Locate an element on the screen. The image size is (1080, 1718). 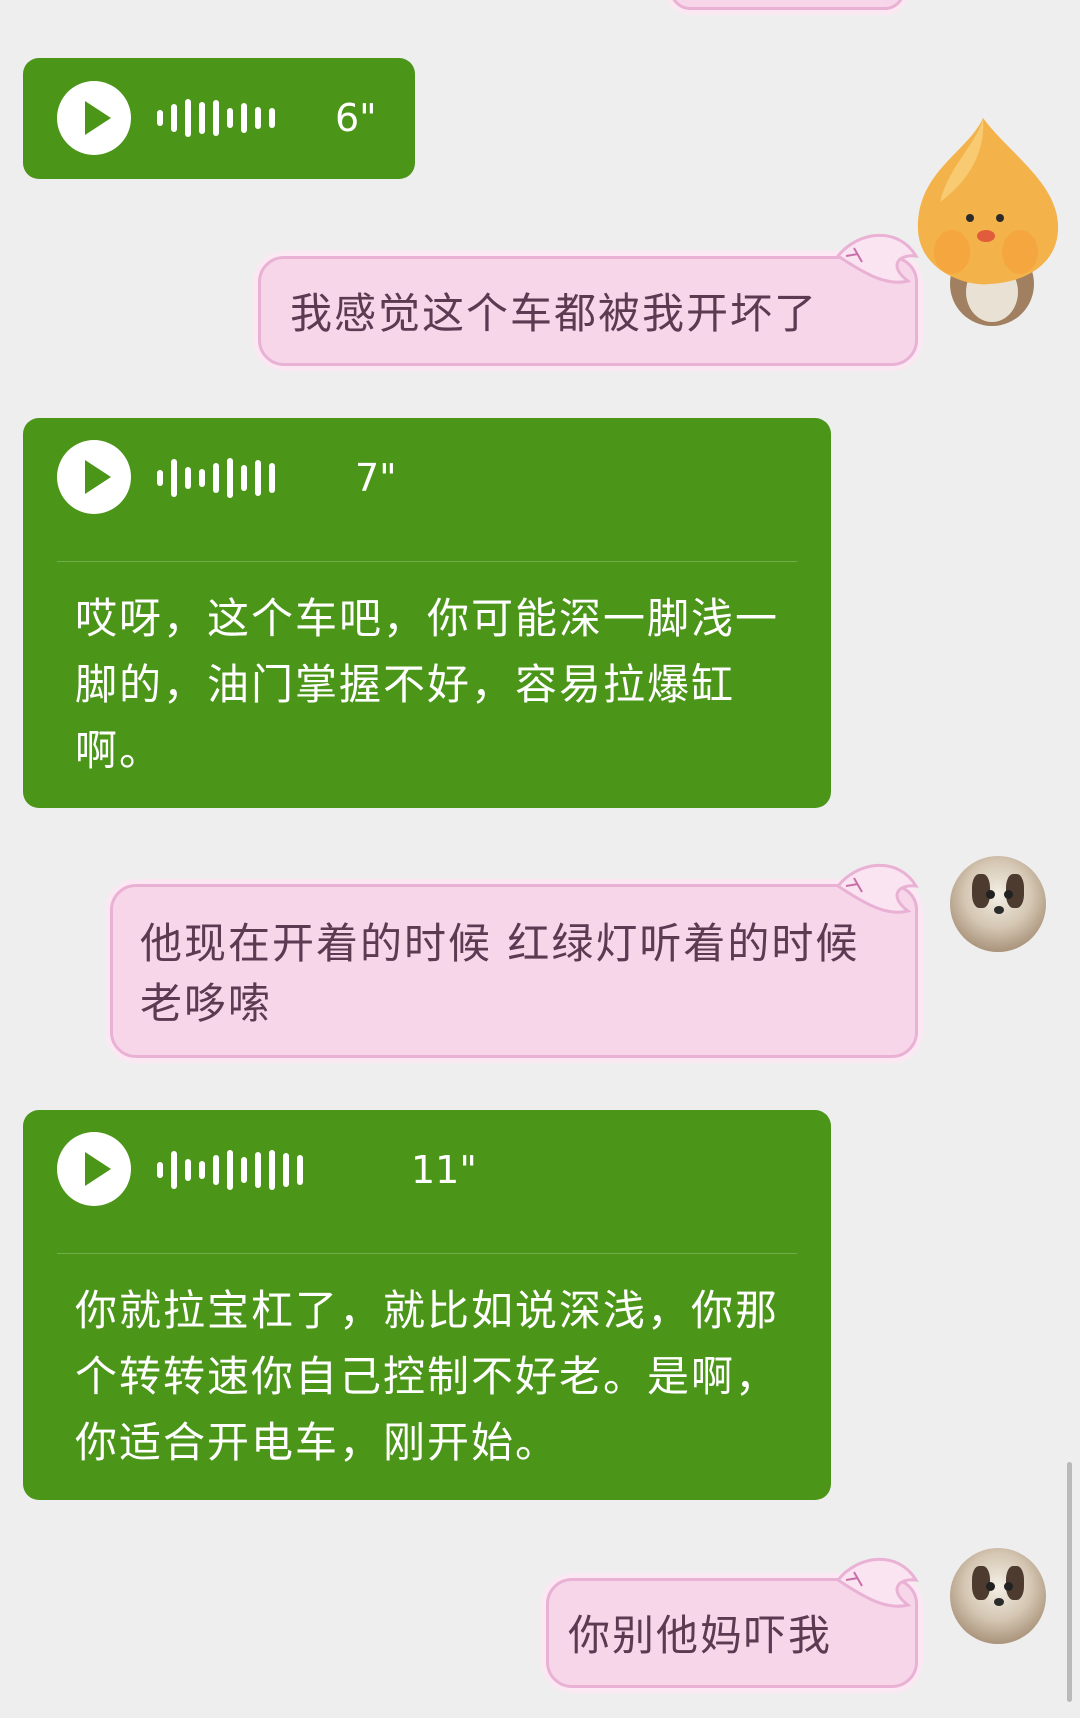
voice-transcript: 哎呀，这个车吧，你可能深一脚浅一脚的，油门掌握不好，容易拉爆缸啊。 is located at coordinates (427, 684).